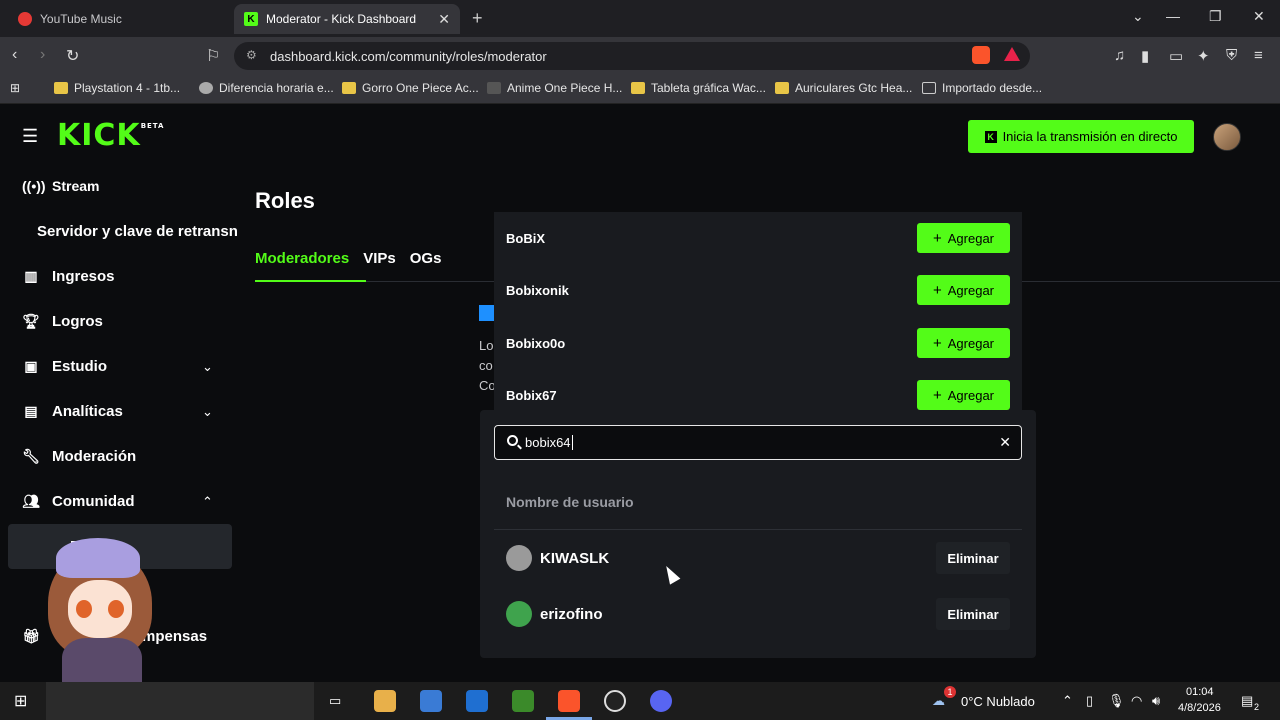  What do you see at coordinates (512, 440) in the screenshot?
I see `search-icon` at bounding box center [512, 440].